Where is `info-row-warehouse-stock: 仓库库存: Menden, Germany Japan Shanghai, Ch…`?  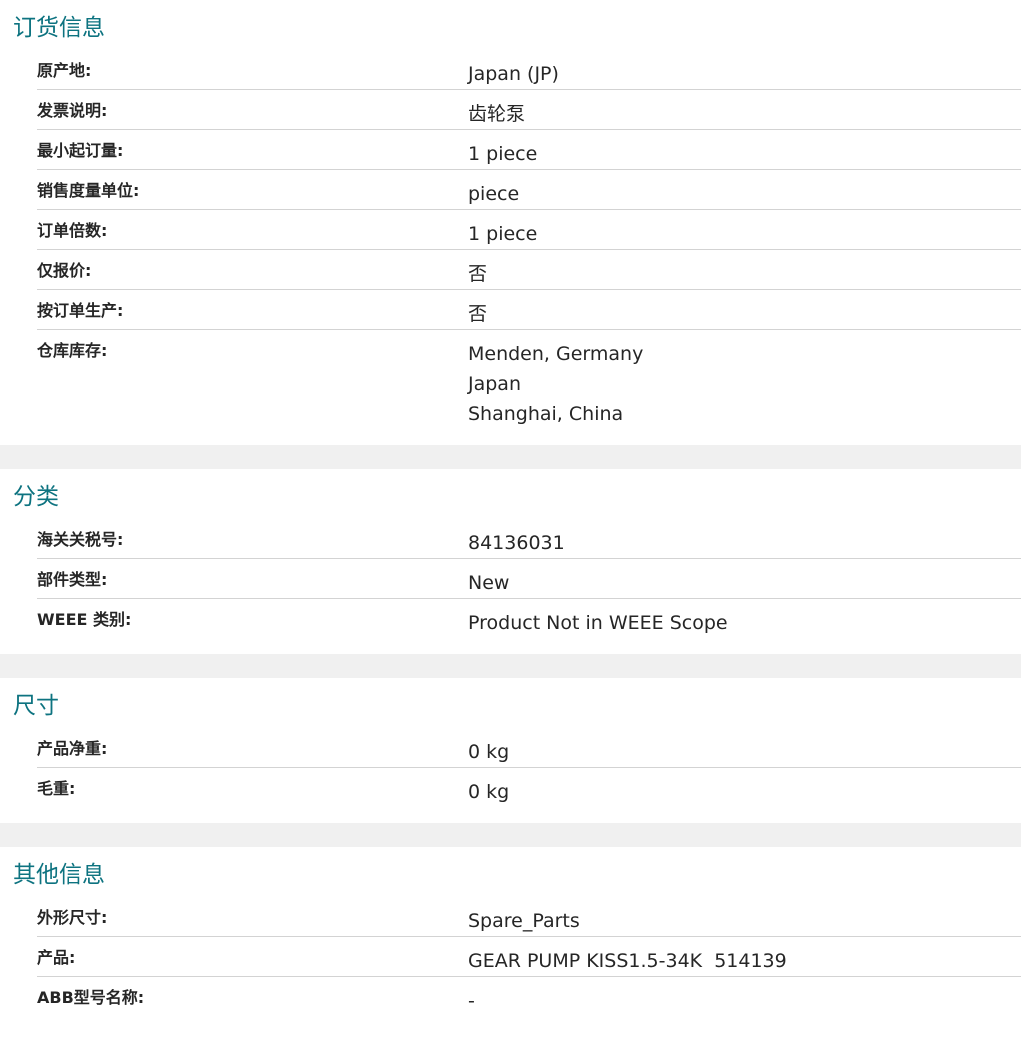 info-row-warehouse-stock: 仓库库存: Menden, Germany Japan Shanghai, Ch… is located at coordinates (529, 379).